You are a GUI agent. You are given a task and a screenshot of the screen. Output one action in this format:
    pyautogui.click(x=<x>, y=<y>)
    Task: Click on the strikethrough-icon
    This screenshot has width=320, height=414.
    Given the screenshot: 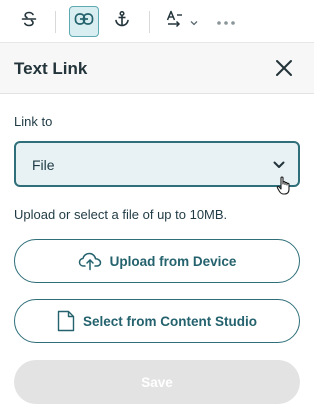 What is the action you would take?
    pyautogui.click(x=29, y=21)
    